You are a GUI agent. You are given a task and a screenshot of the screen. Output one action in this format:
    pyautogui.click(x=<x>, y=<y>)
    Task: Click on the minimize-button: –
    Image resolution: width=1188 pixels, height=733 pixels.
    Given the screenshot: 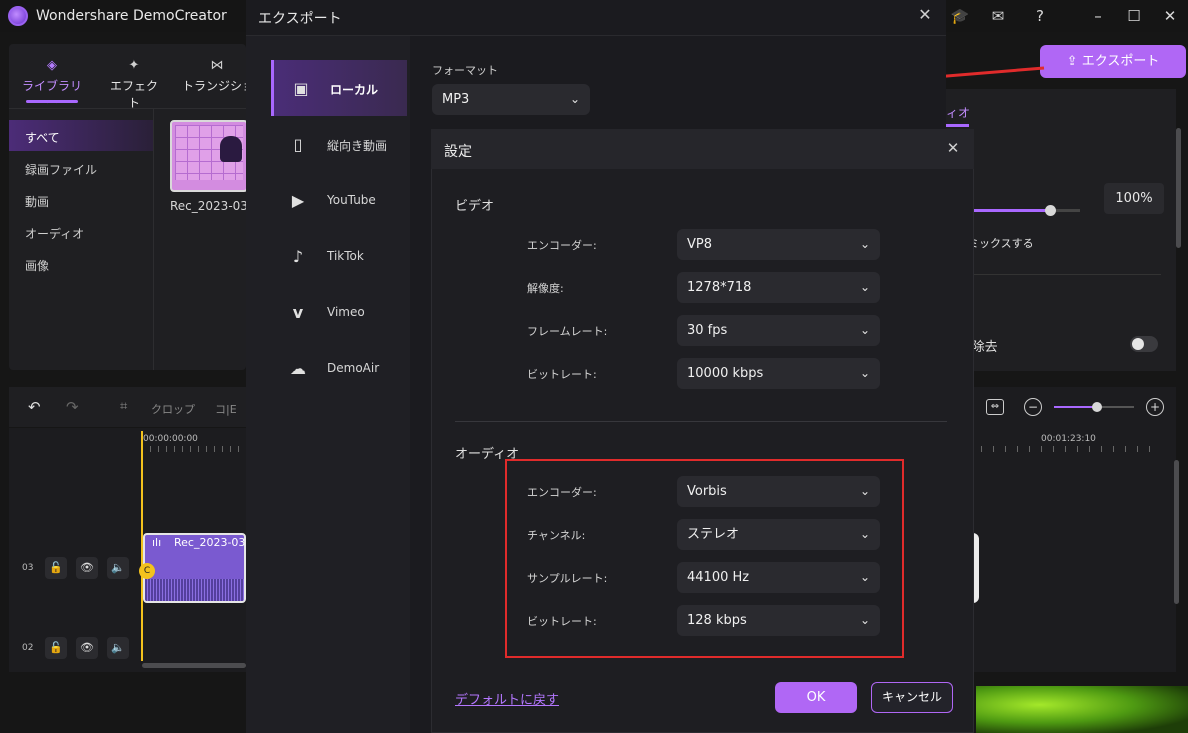 What is the action you would take?
    pyautogui.click(x=1098, y=16)
    